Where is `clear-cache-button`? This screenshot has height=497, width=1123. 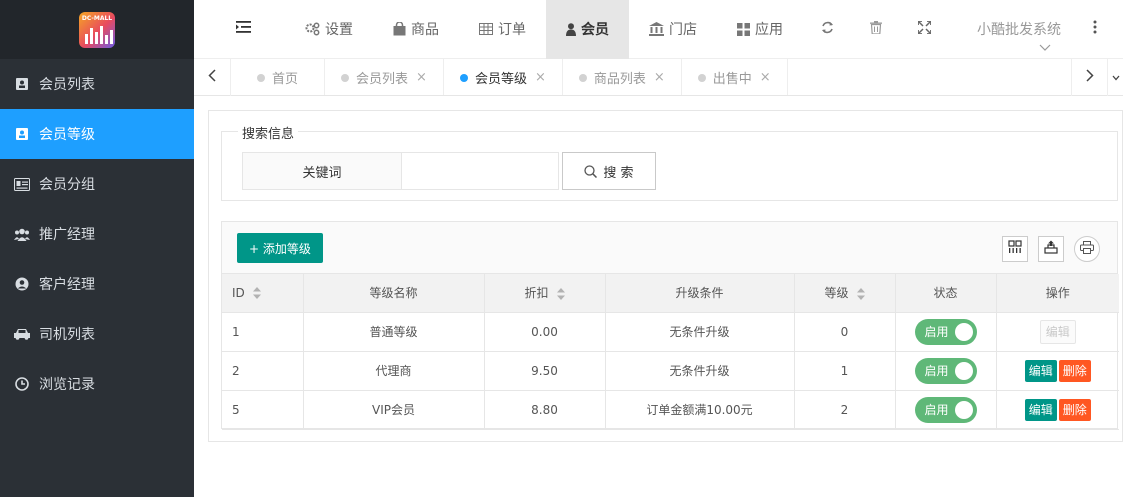 clear-cache-button is located at coordinates (876, 29).